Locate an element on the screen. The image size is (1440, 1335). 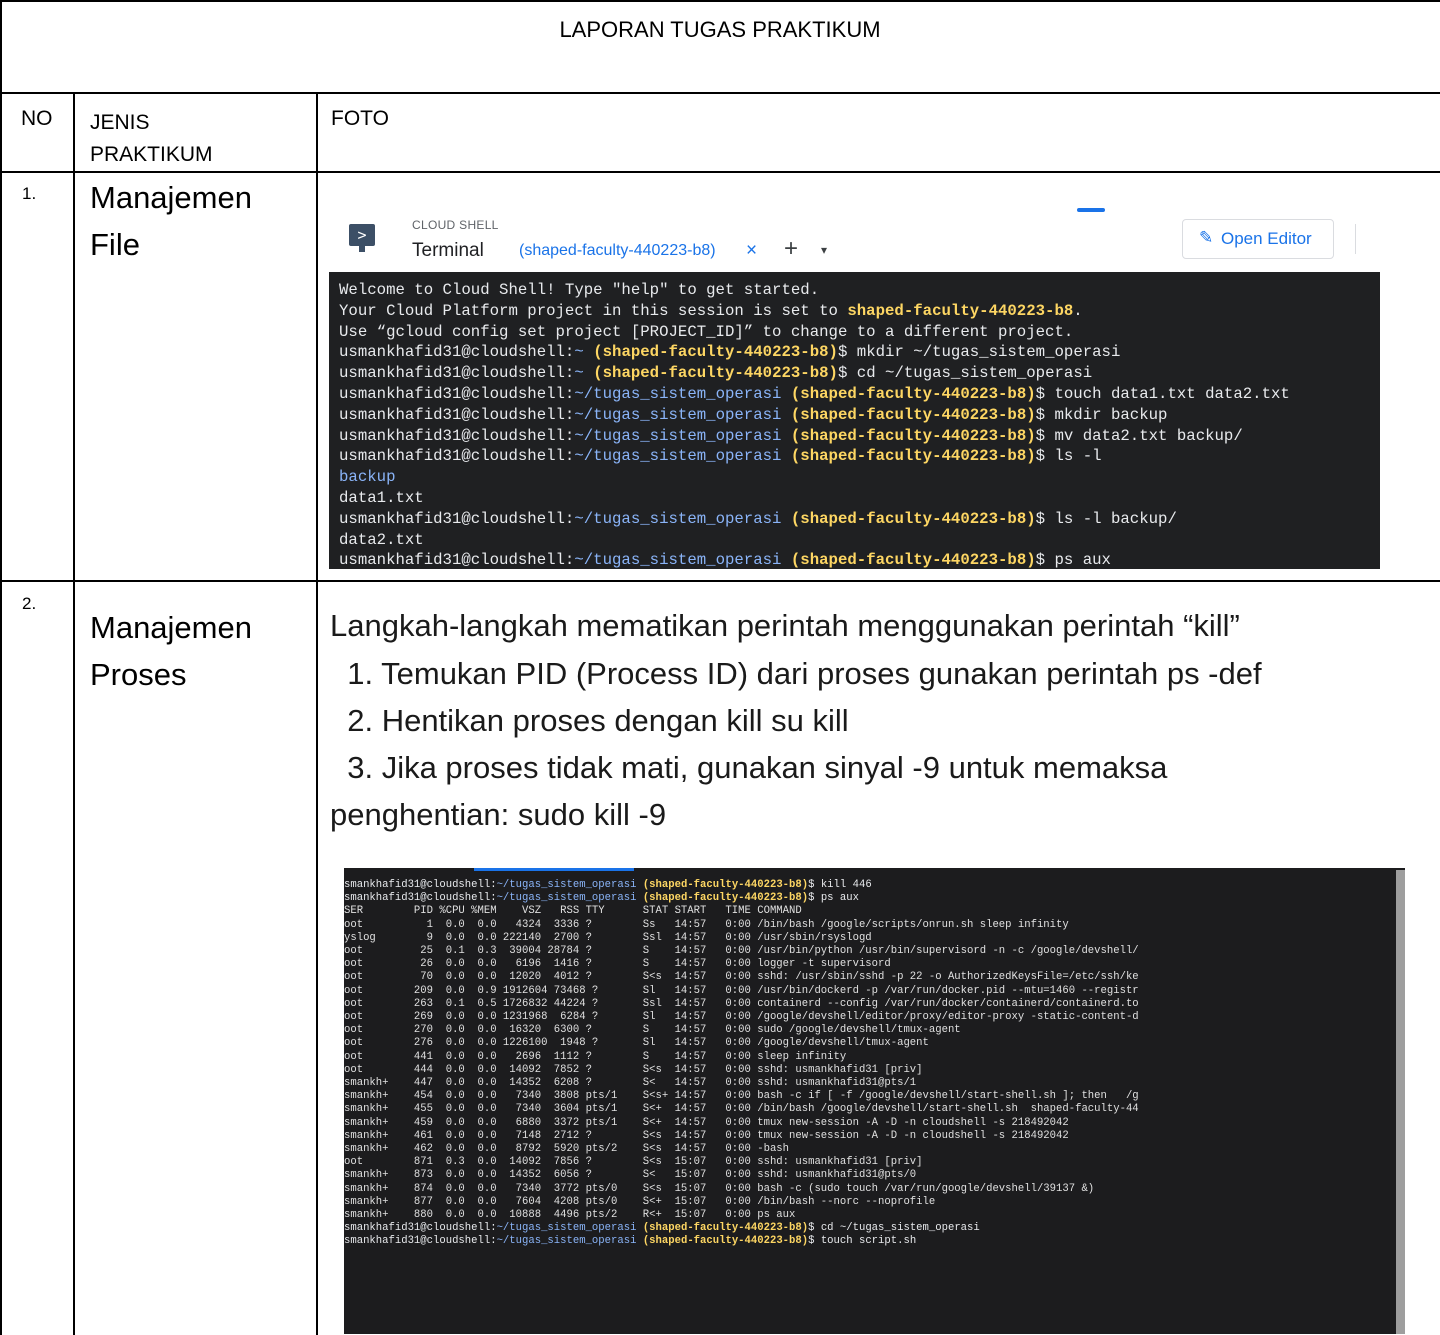
page-title: LAPORAN TUGAS PRAKTIKUM is located at coordinates (720, 29).